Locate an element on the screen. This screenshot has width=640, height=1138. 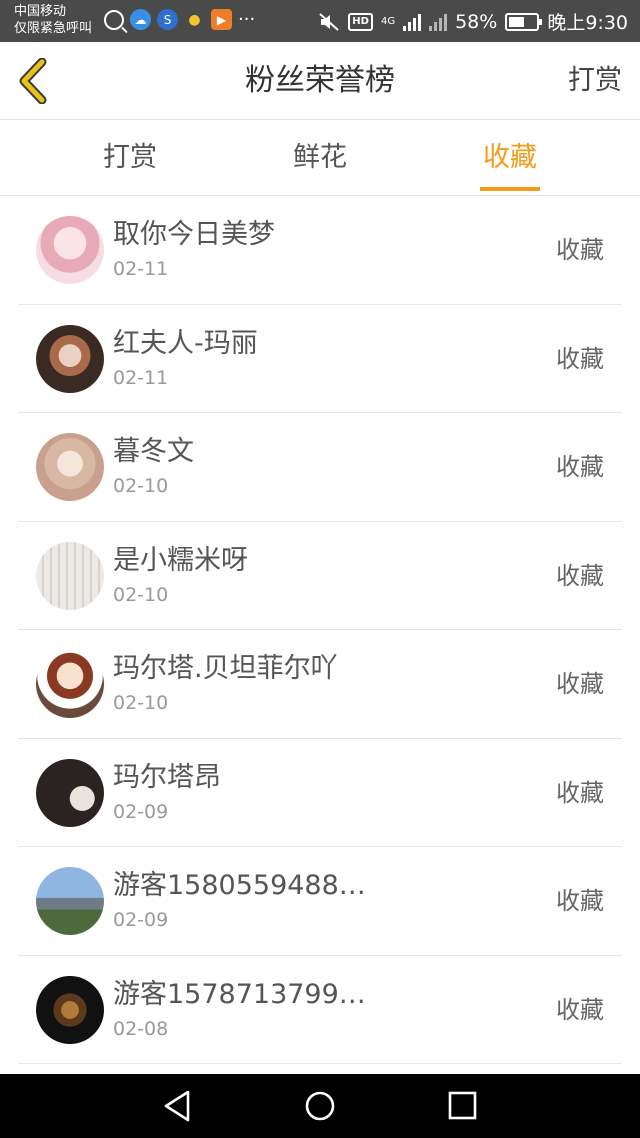
tab-bar: 打赏 鲜花 收藏 is located at coordinates (320, 158).